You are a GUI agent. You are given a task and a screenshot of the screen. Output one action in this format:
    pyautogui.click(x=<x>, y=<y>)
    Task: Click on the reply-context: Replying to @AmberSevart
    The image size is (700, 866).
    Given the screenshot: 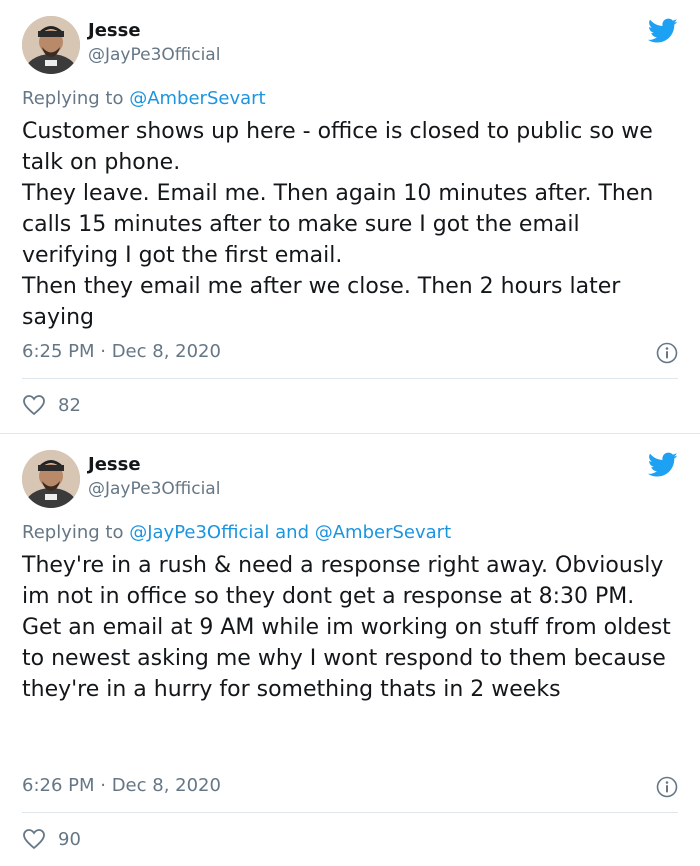 What is the action you would take?
    pyautogui.click(x=144, y=98)
    